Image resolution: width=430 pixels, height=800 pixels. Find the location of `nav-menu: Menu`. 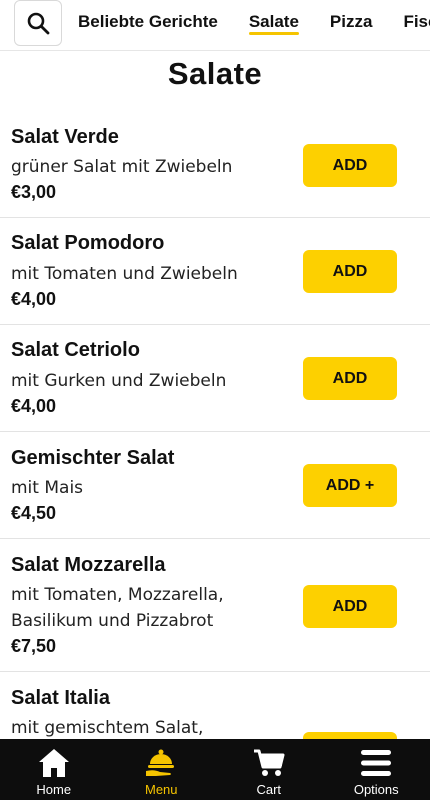

nav-menu: Menu is located at coordinates (162, 769).